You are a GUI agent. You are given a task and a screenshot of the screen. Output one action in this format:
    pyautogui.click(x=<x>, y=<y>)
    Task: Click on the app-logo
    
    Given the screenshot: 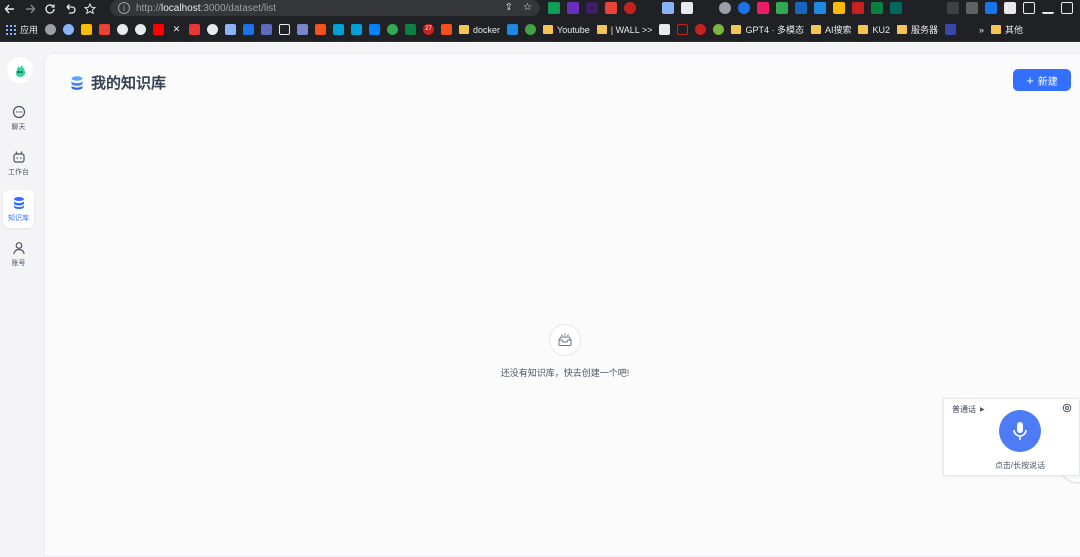 What is the action you would take?
    pyautogui.click(x=20, y=70)
    